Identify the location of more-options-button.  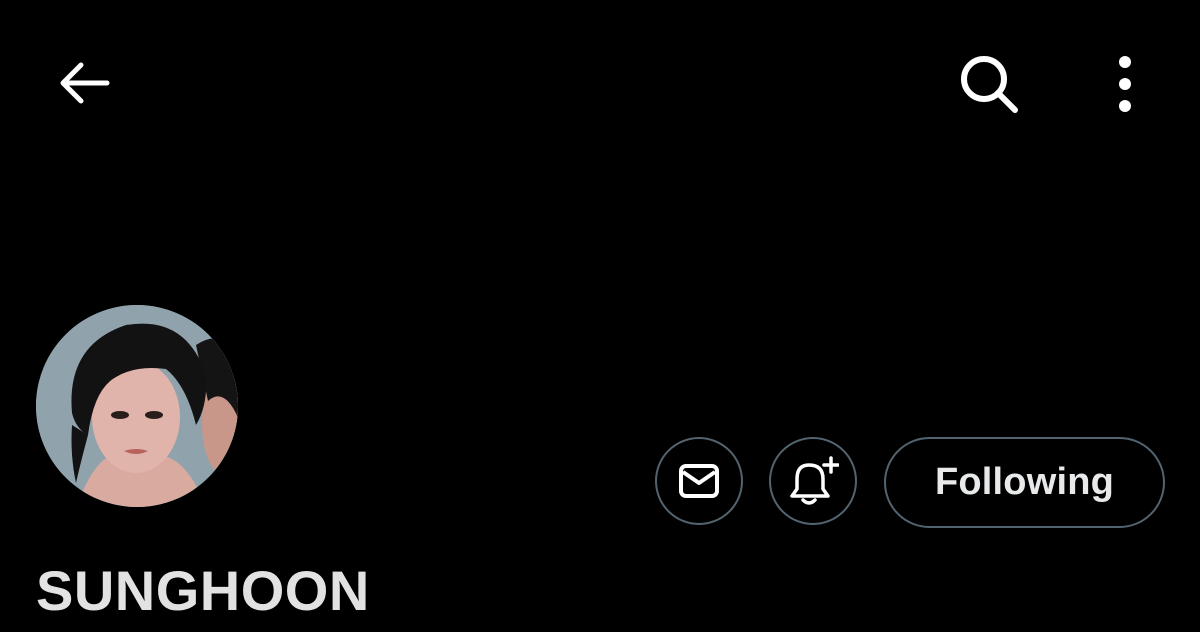
(1125, 84).